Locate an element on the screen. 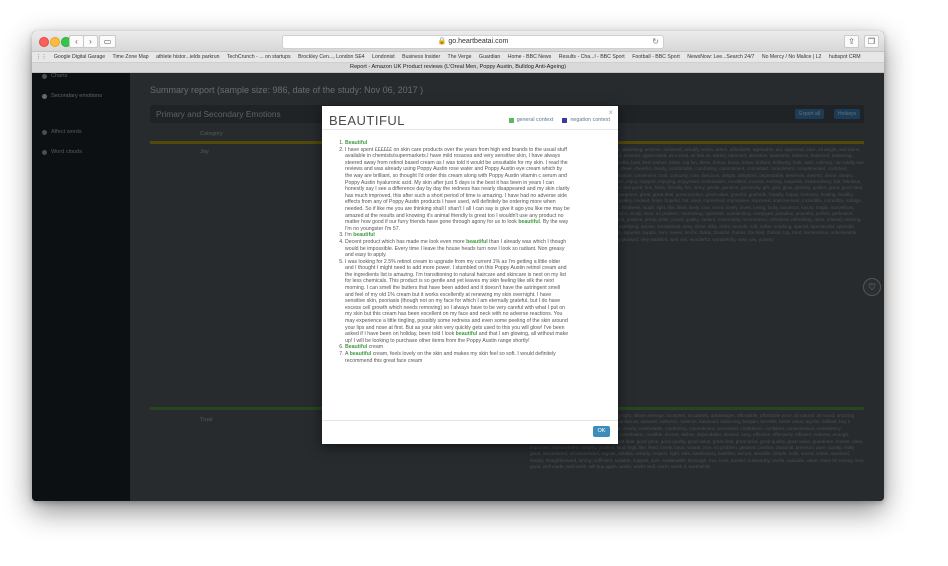  review-item: I'm beautiful is located at coordinates (457, 235).